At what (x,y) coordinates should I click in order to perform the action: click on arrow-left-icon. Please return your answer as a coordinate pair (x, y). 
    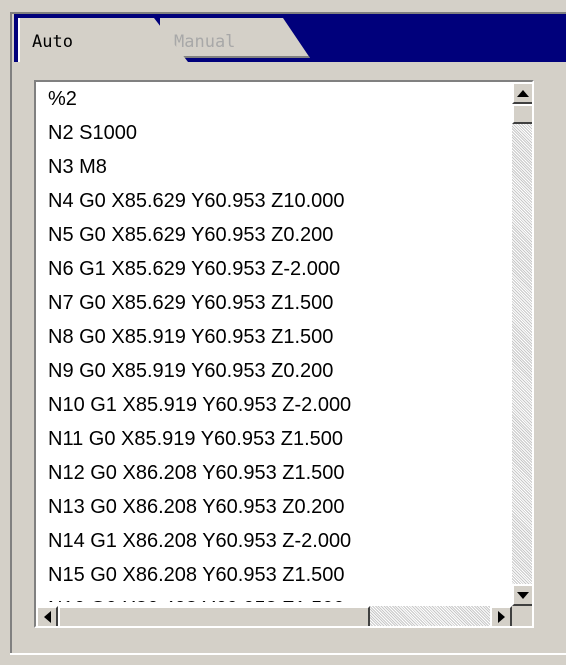
    Looking at the image, I should click on (47, 617).